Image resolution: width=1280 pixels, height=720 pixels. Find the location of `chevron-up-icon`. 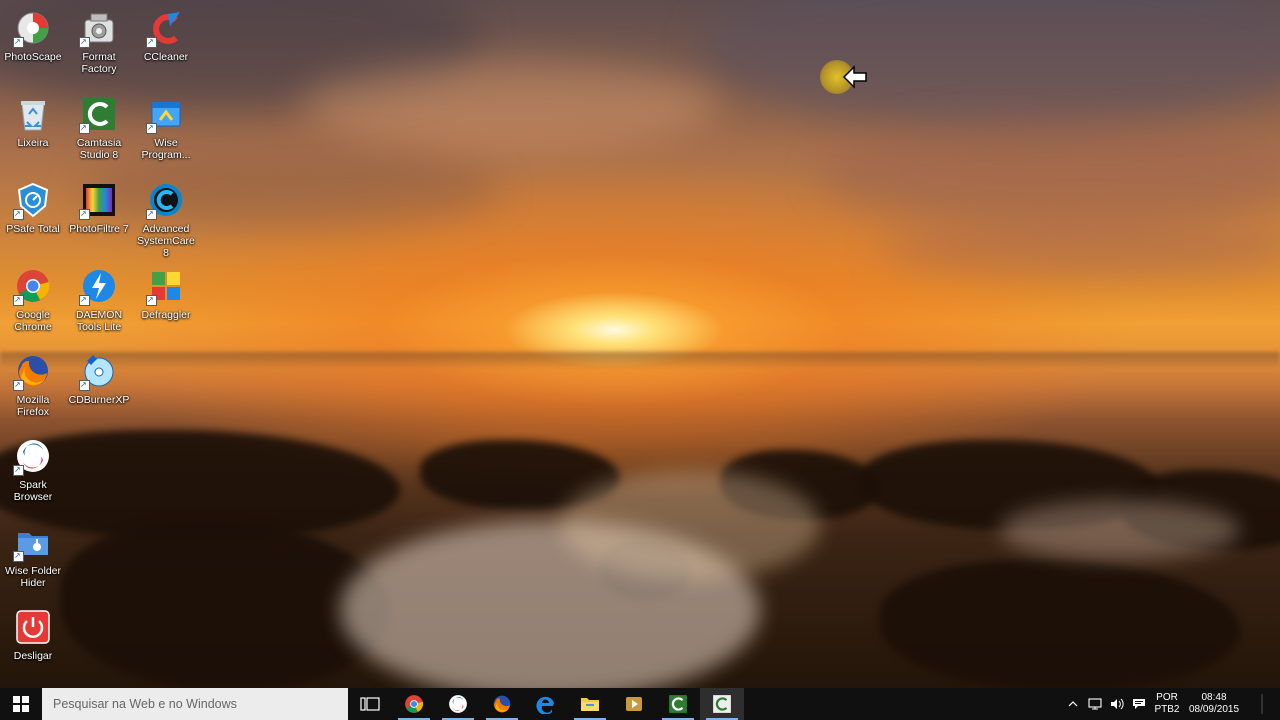

chevron-up-icon is located at coordinates (1073, 704).